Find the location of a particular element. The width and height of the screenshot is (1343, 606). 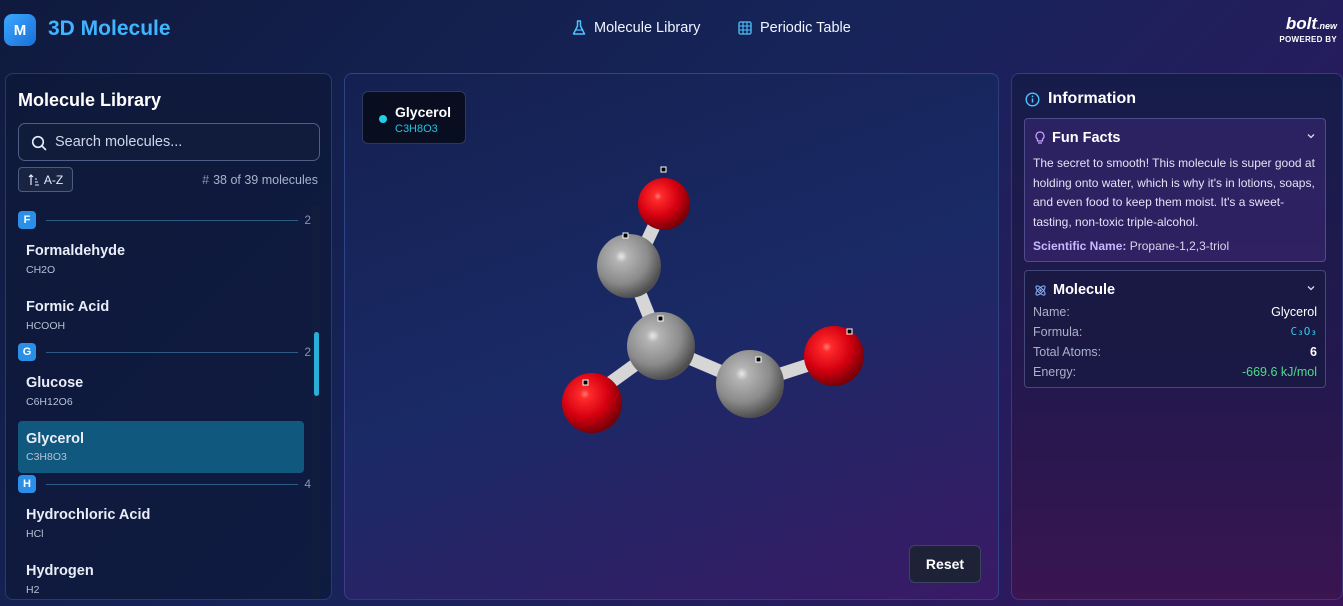

detail-row-name: Name: Glycerol is located at coordinates (1175, 313).